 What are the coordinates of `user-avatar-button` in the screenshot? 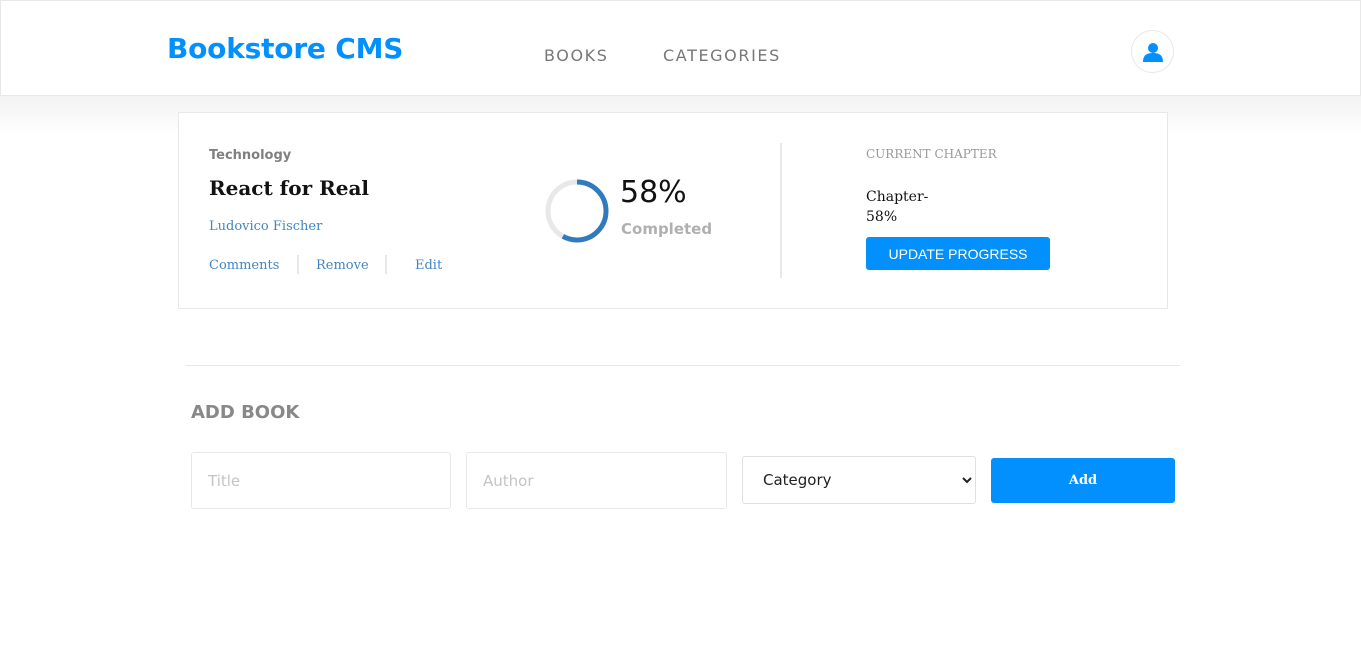 It's located at (1152, 51).